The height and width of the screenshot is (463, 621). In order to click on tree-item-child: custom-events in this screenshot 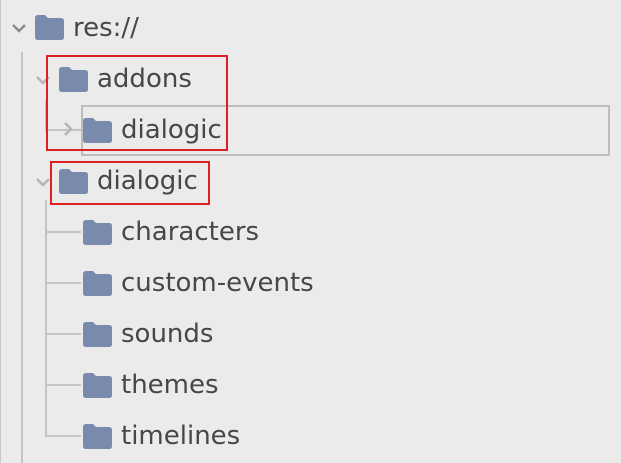, I will do `click(311, 284)`.